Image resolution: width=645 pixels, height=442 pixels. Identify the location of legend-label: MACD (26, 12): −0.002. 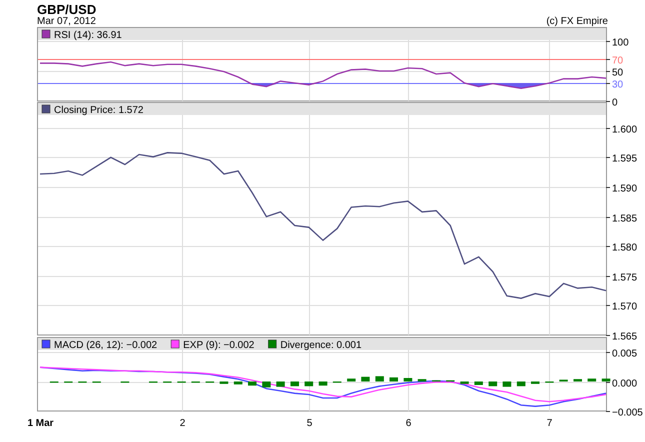
(106, 345).